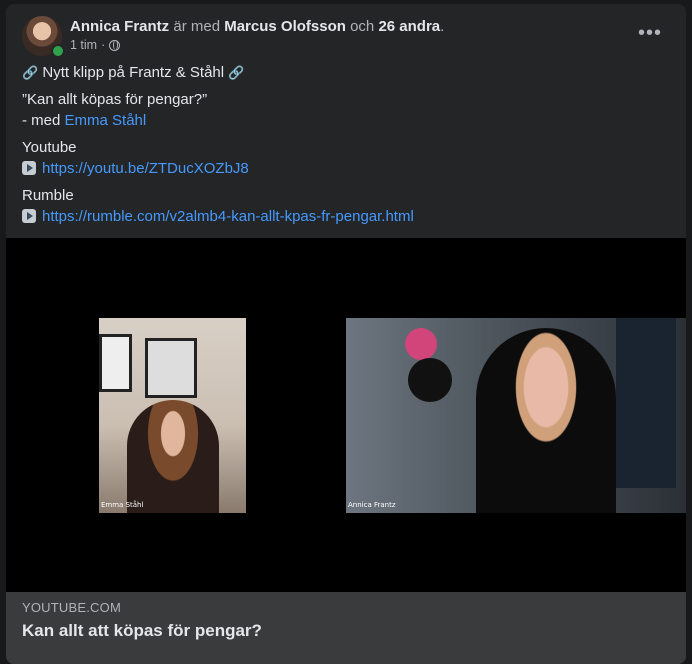 This screenshot has width=692, height=664. What do you see at coordinates (409, 26) in the screenshot?
I see `others-count: 26 andra` at bounding box center [409, 26].